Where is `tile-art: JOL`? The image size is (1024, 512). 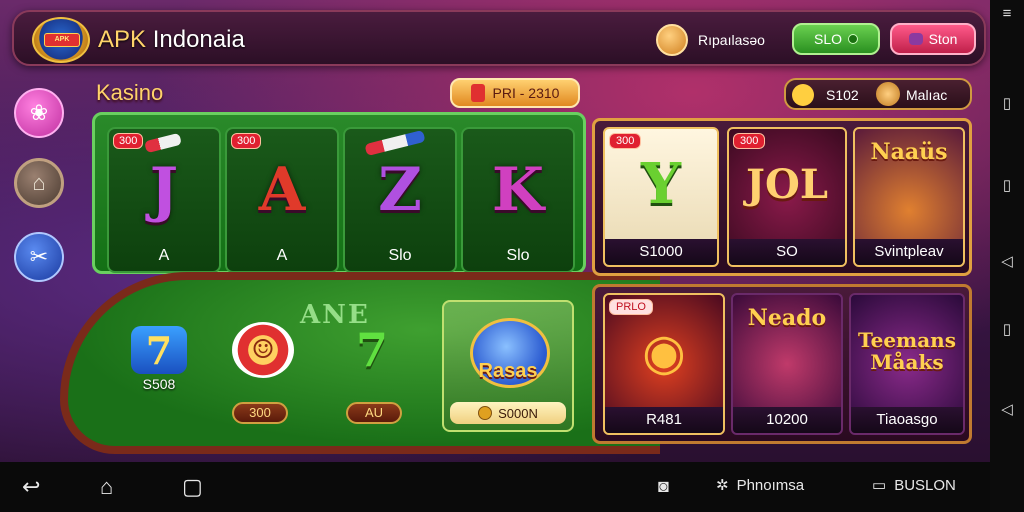
tile-art: JOL is located at coordinates (787, 184).